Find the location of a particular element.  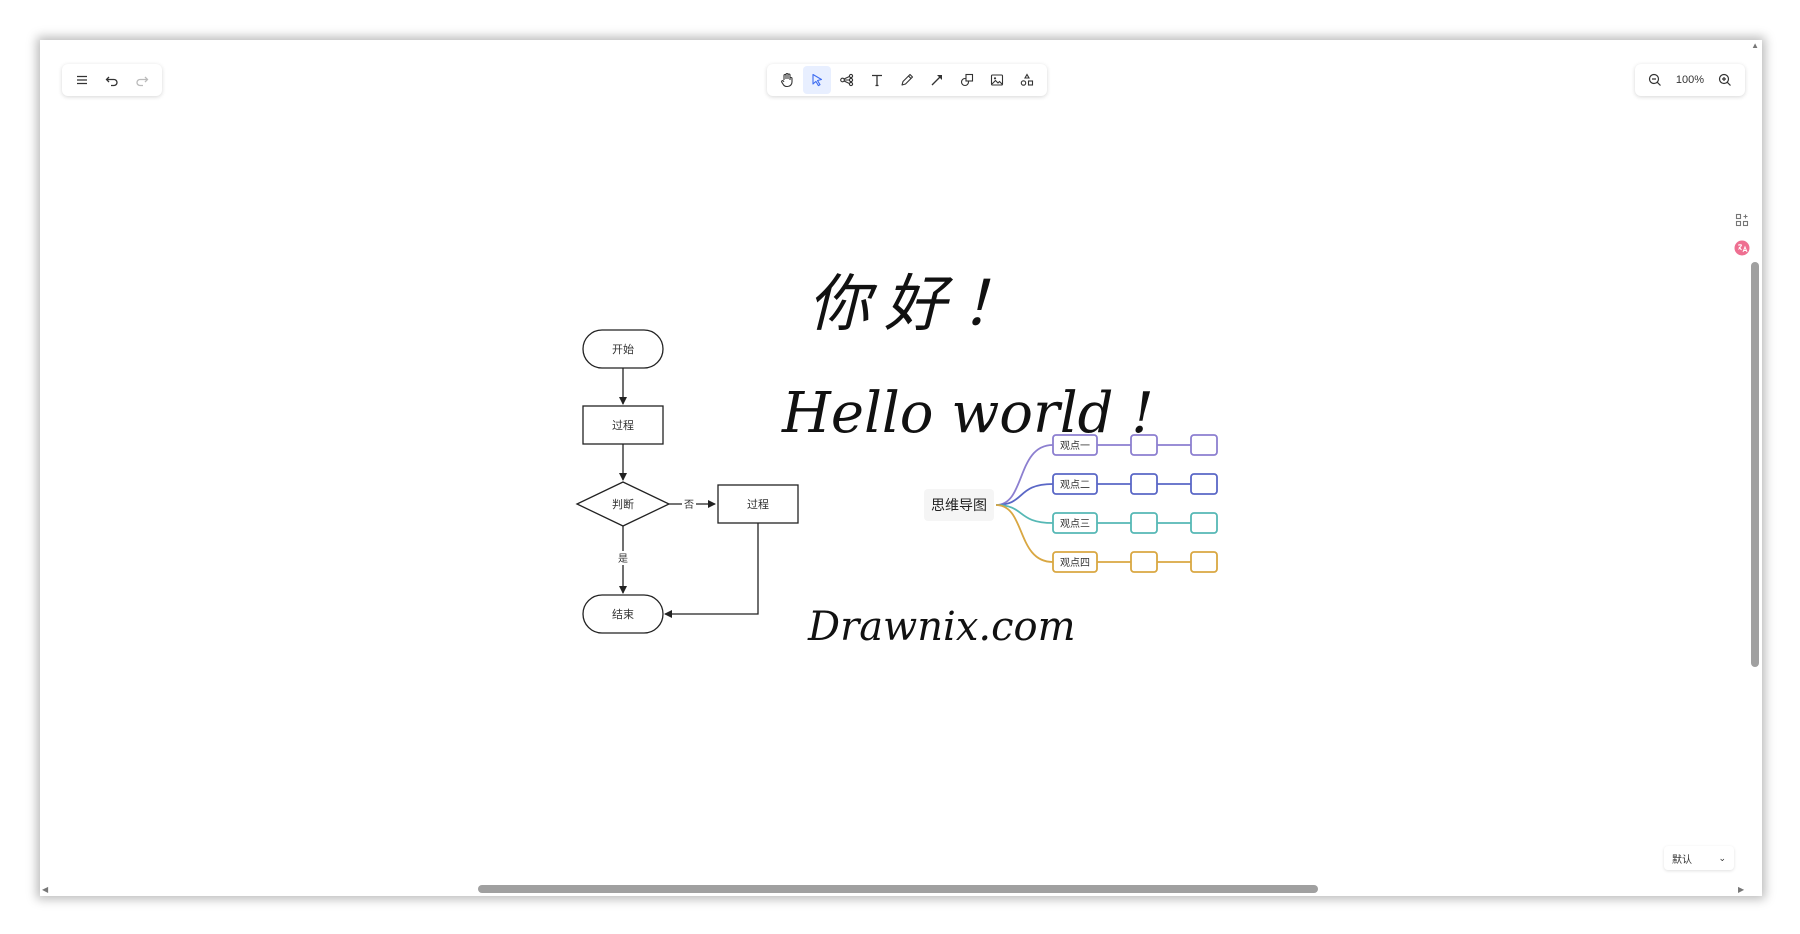

flowchart: 开始 过程 判断 否 过程 是 结束 is located at coordinates (687, 481).